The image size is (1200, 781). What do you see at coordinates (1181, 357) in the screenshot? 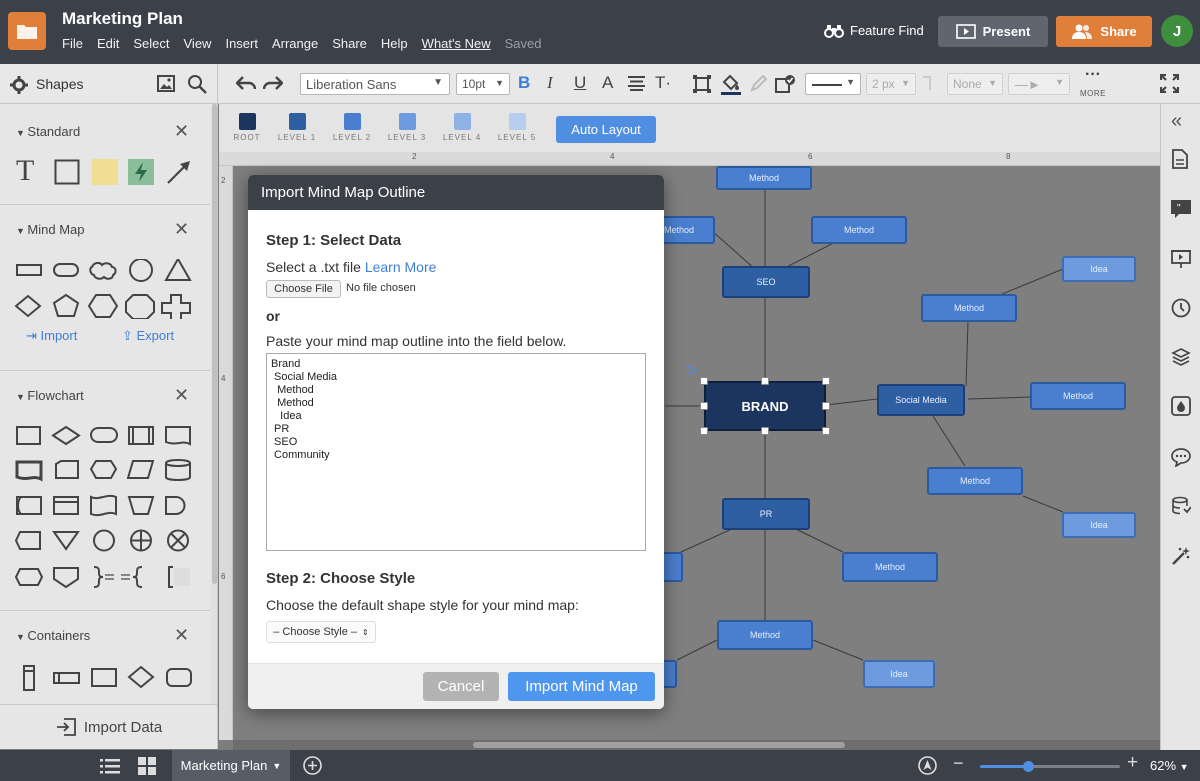
I see `layers-icon` at bounding box center [1181, 357].